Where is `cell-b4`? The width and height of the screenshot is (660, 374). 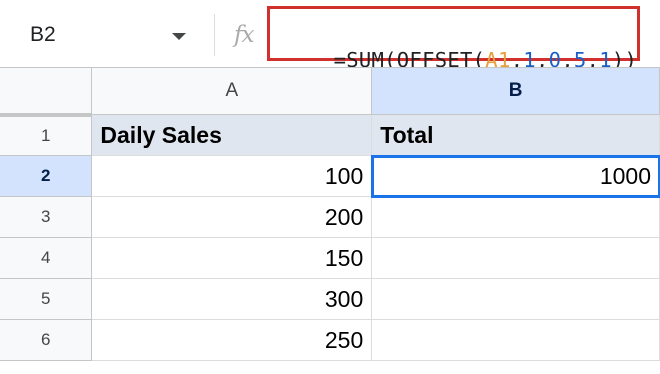
cell-b4 is located at coordinates (515, 258).